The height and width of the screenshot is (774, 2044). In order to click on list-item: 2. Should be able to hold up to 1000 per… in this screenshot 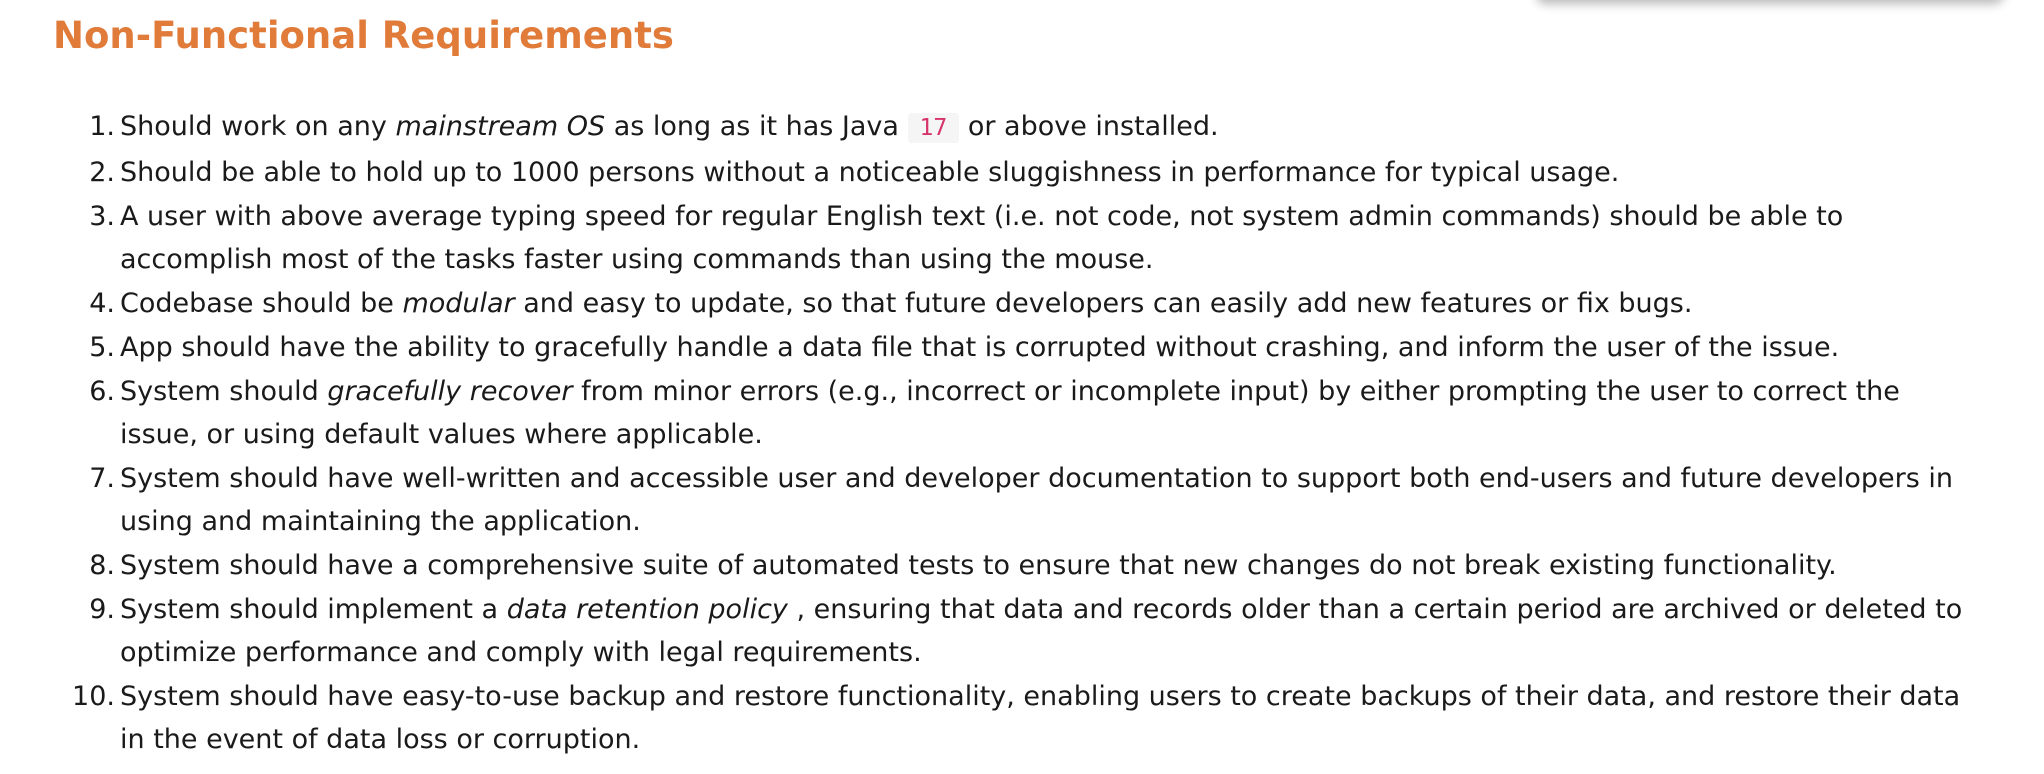, I will do `click(1000, 172)`.